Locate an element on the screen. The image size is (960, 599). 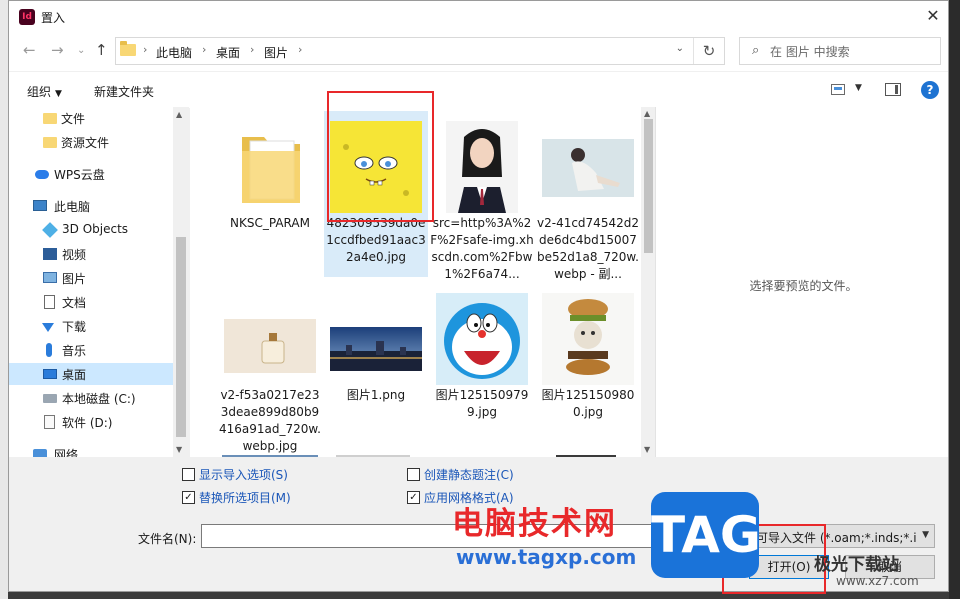
dialog-title: 置入 is located at coordinates (53, 18).